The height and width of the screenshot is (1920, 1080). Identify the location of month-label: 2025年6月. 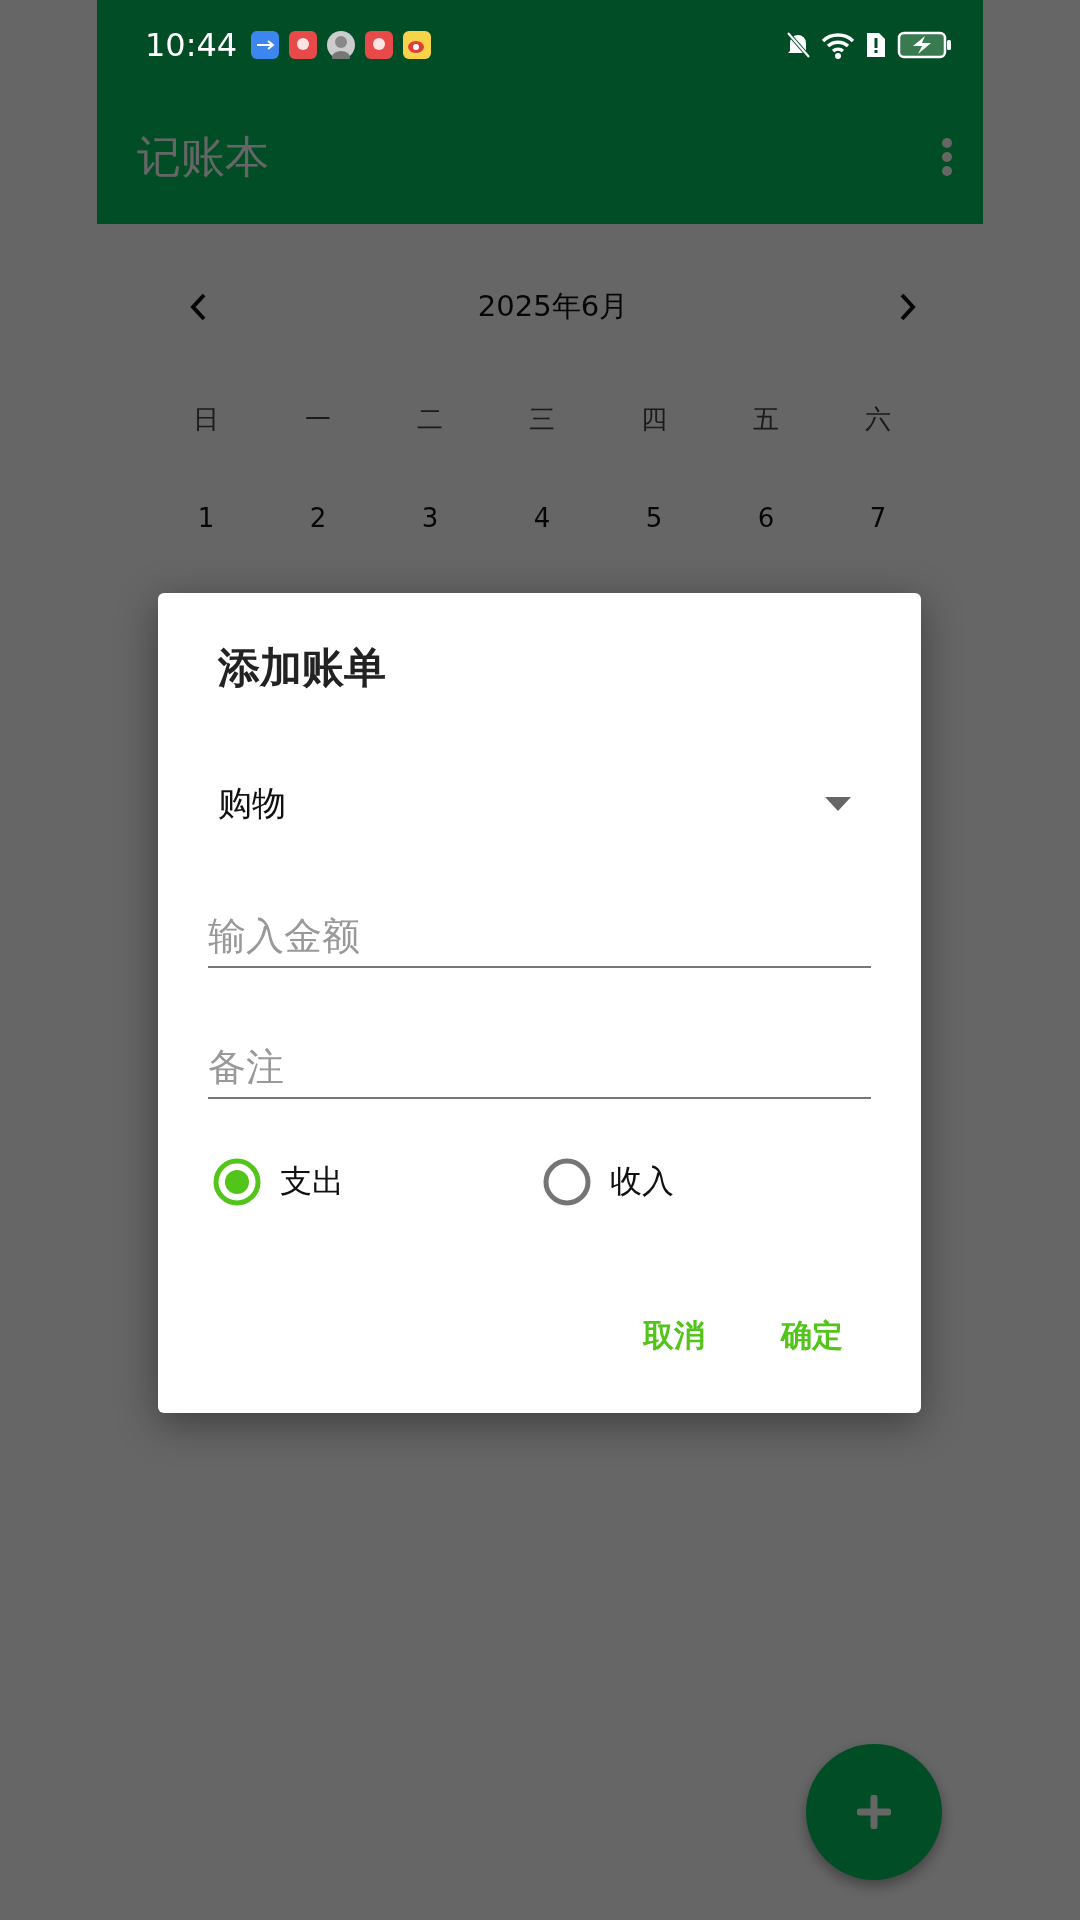
(553, 306).